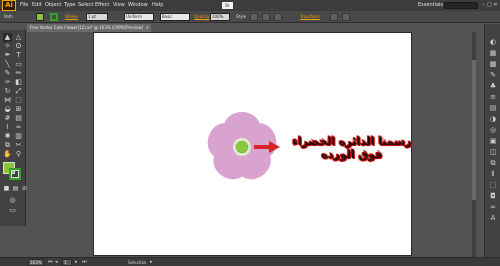  What do you see at coordinates (495, 5) in the screenshot?
I see `close-button: ✕` at bounding box center [495, 5].